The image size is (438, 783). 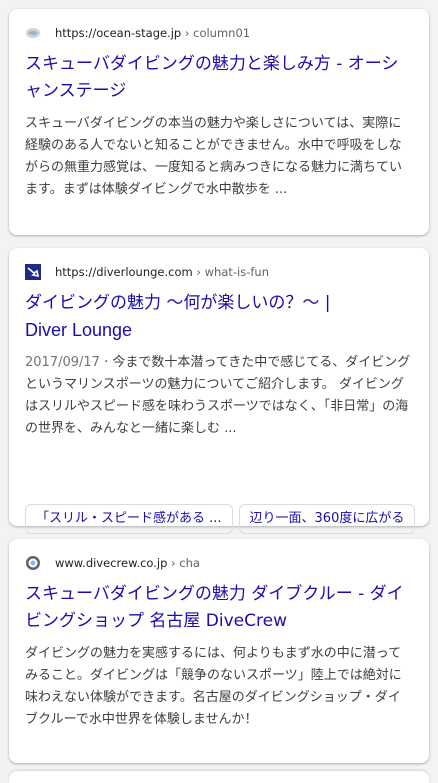 What do you see at coordinates (33, 33) in the screenshot?
I see `ocean-stage-icon` at bounding box center [33, 33].